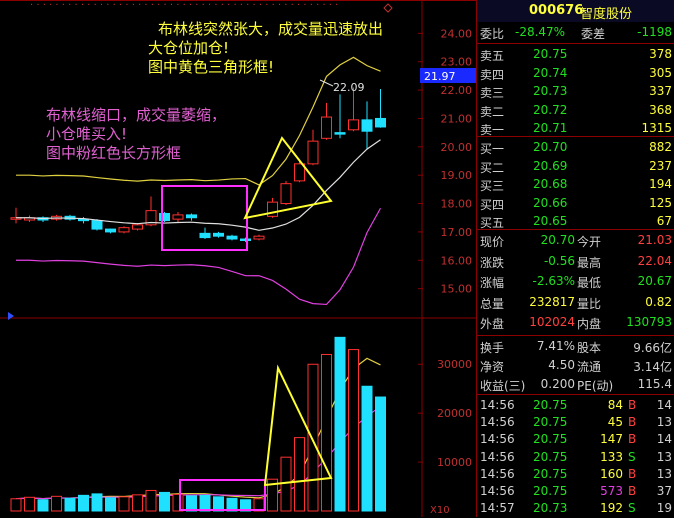 The height and width of the screenshot is (518, 674). I want to click on stat-row: 换手 7.41% 股本 9.66亿, so click(575, 347).